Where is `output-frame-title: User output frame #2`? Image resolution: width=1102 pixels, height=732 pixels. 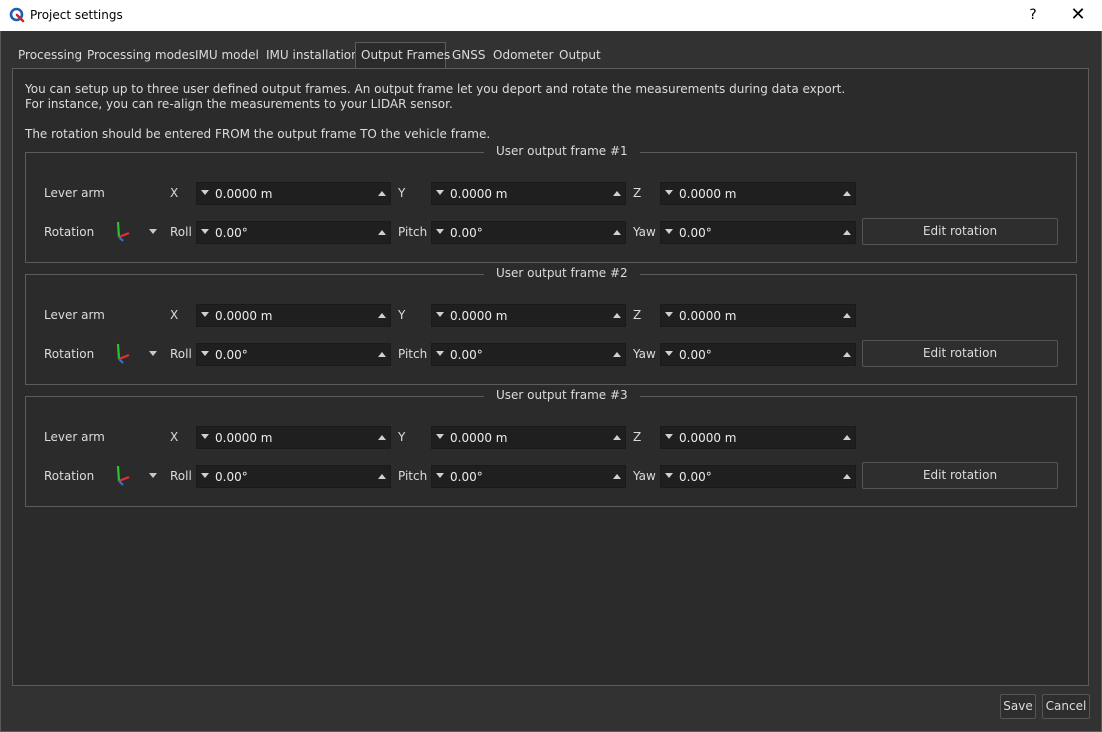 output-frame-title: User output frame #2 is located at coordinates (562, 273).